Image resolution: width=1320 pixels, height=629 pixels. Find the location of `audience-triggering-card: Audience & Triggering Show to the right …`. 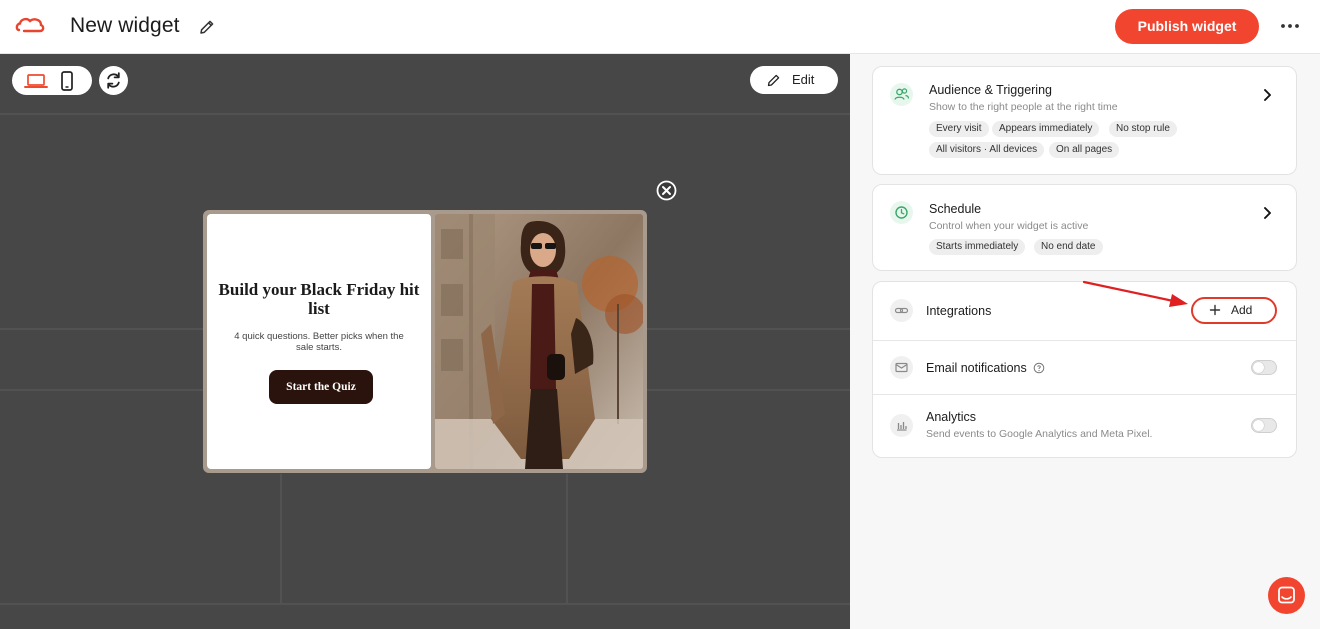

audience-triggering-card: Audience & Triggering Show to the right … is located at coordinates (1084, 120).